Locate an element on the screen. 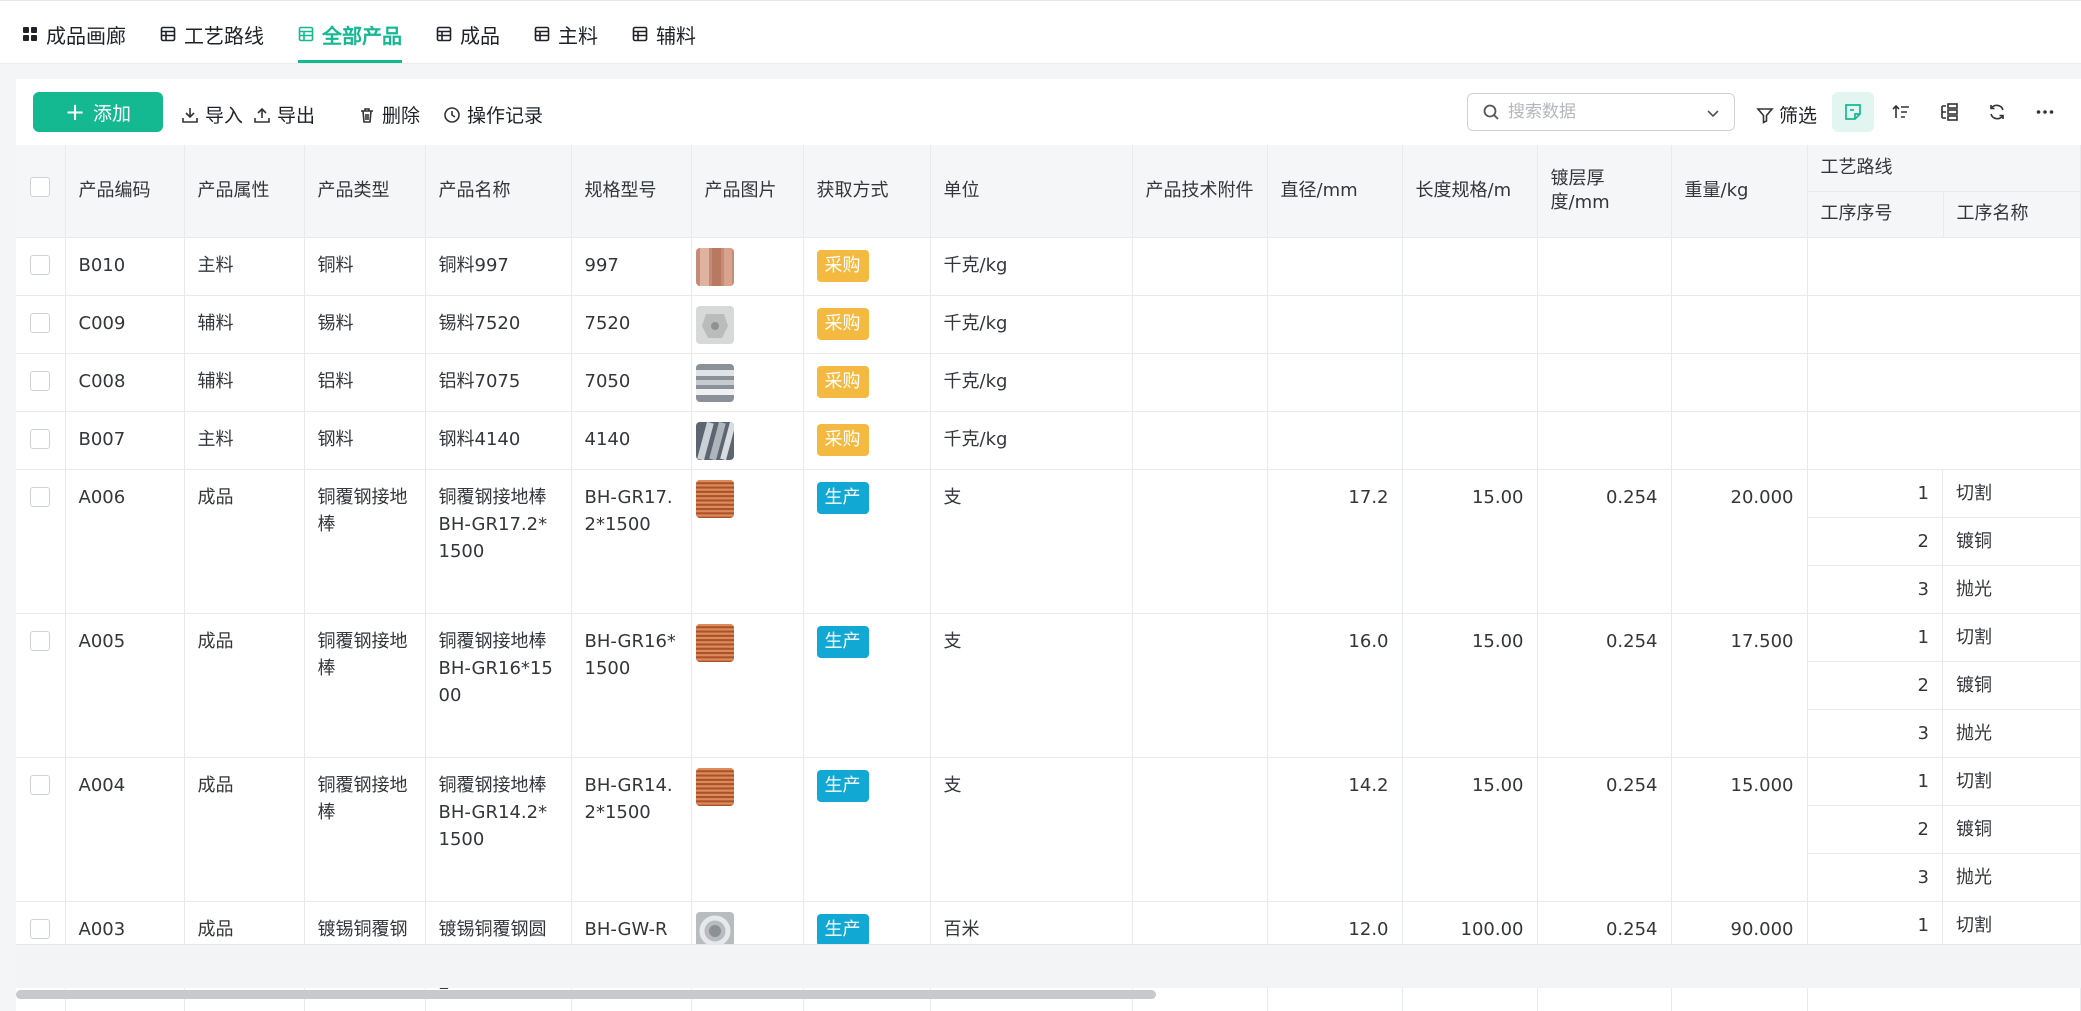  col-coating: 镀层厚度/mm is located at coordinates (1604, 191).